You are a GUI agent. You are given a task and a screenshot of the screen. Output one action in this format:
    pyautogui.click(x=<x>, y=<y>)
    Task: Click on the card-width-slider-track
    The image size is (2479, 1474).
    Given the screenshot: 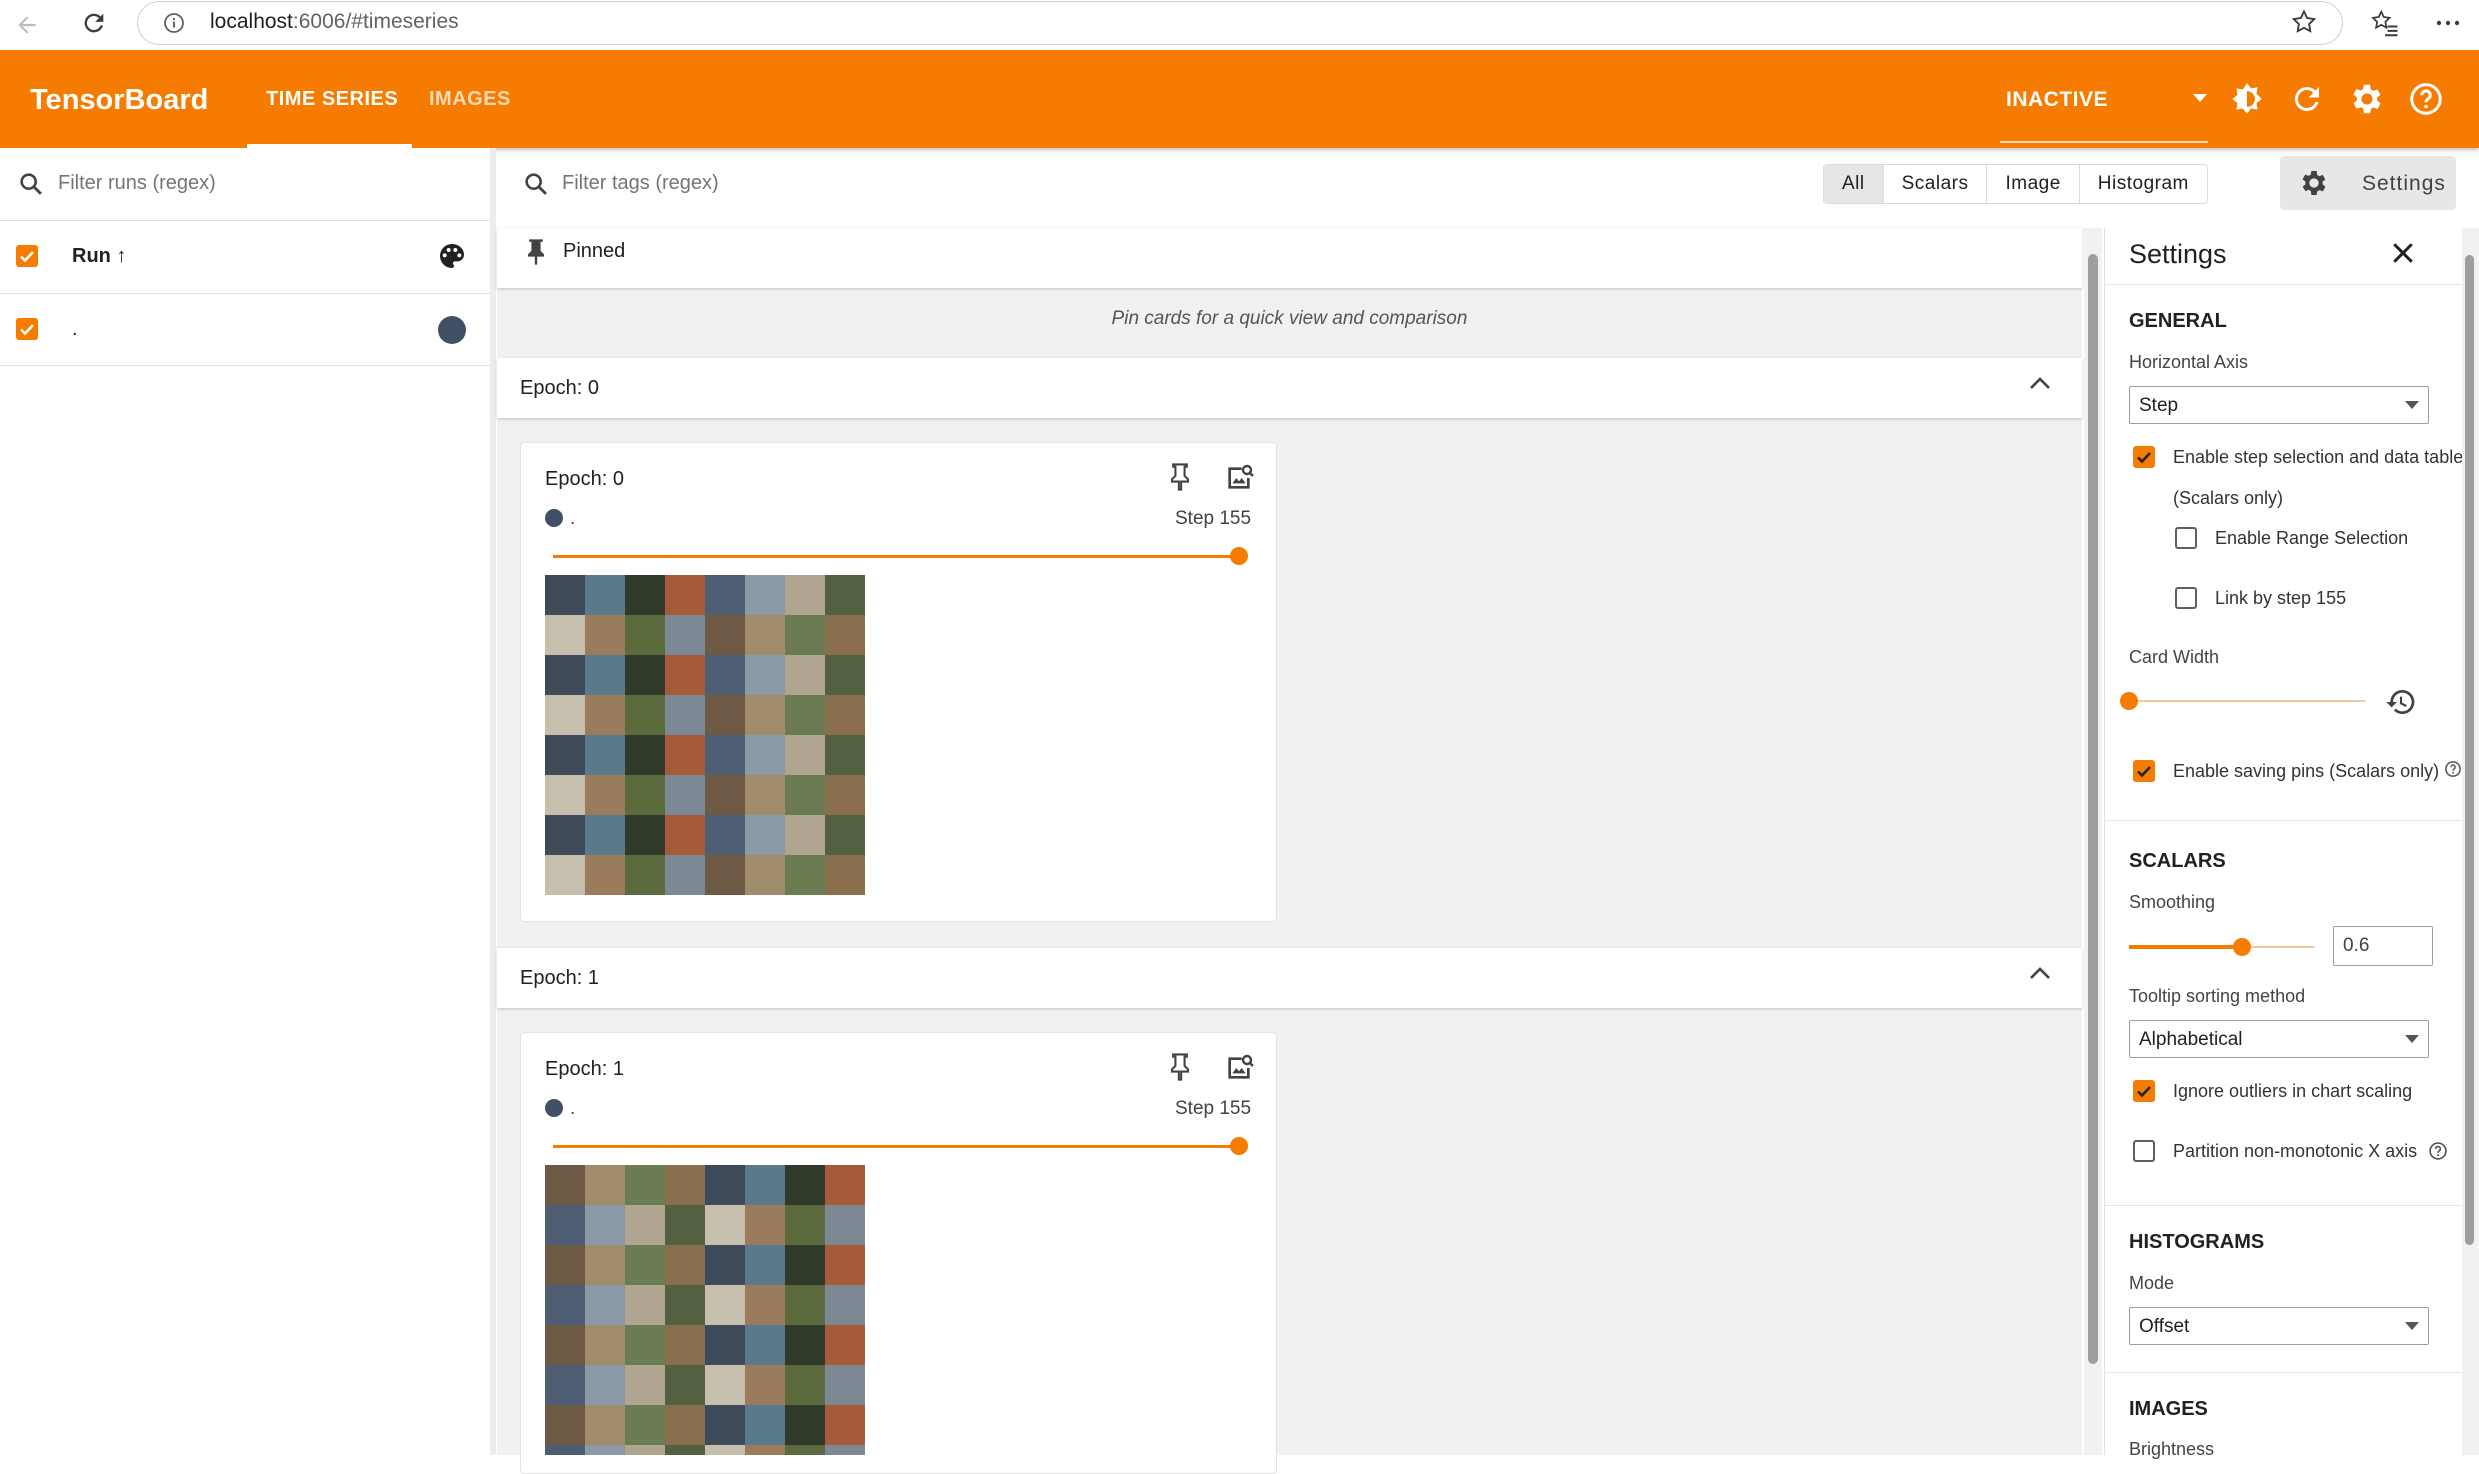 What is the action you would take?
    pyautogui.click(x=2247, y=701)
    